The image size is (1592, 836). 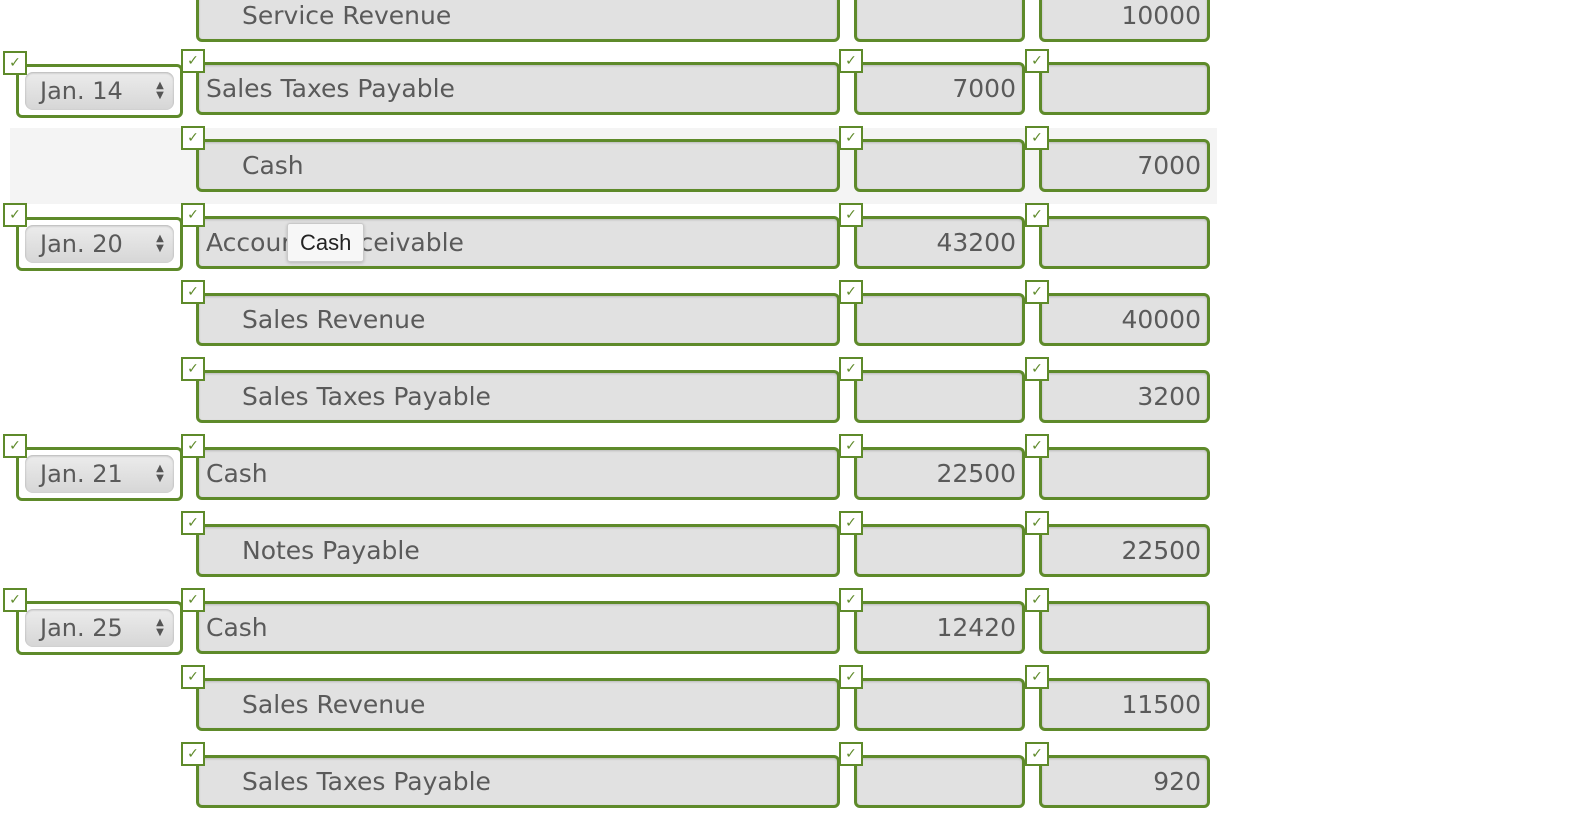 I want to click on journal-row: Sales Revenue ✓ ✓ 40000 ✓, so click(x=796, y=325).